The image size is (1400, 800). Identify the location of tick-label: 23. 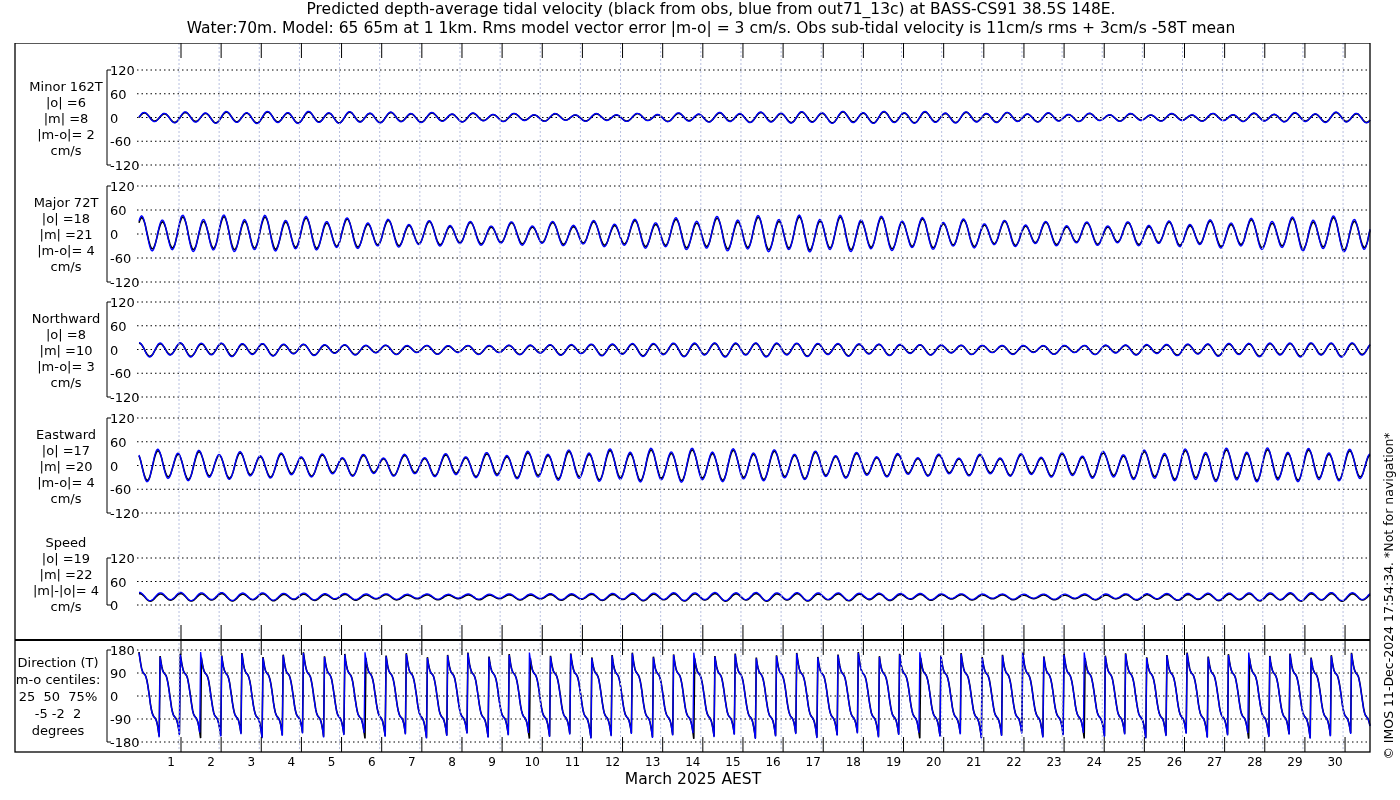
(1054, 762).